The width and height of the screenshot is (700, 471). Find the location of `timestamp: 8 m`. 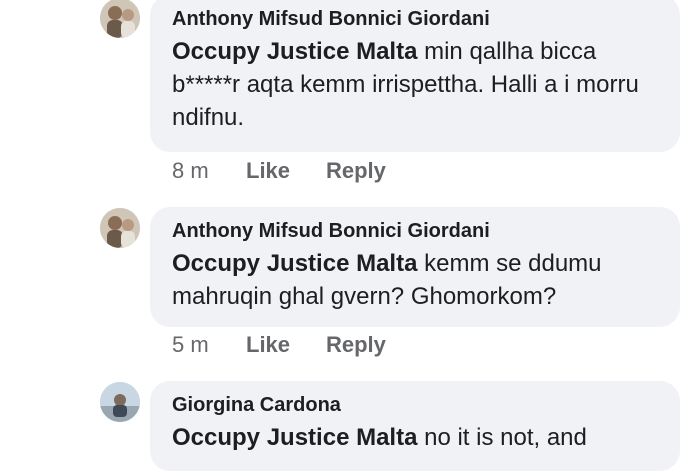

timestamp: 8 m is located at coordinates (209, 171).